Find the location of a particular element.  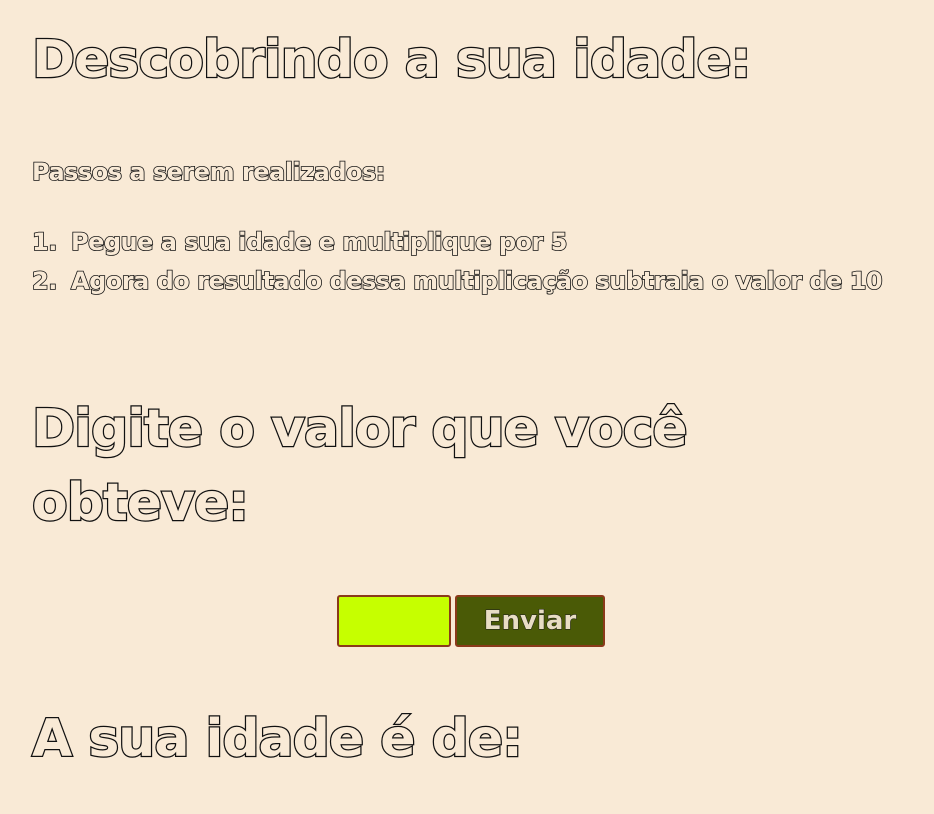

step-number: 1. is located at coordinates (44, 242).